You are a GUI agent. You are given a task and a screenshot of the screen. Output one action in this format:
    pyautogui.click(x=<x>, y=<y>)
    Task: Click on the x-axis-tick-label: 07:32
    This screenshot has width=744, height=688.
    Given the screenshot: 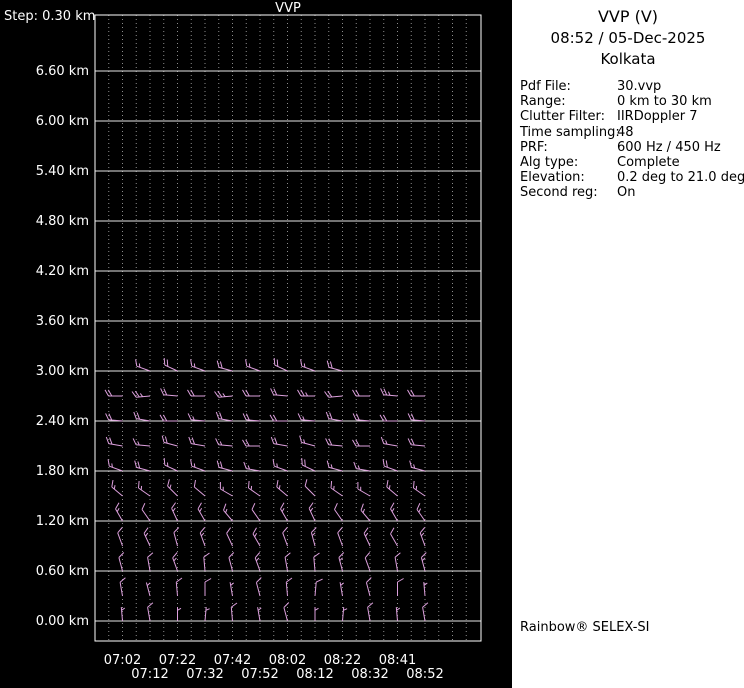 What is the action you would take?
    pyautogui.click(x=204, y=674)
    